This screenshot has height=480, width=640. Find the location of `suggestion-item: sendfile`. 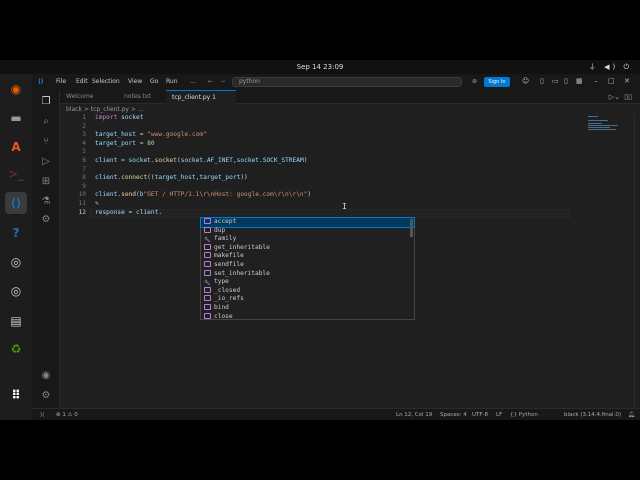

suggestion-item: sendfile is located at coordinates (307, 265).